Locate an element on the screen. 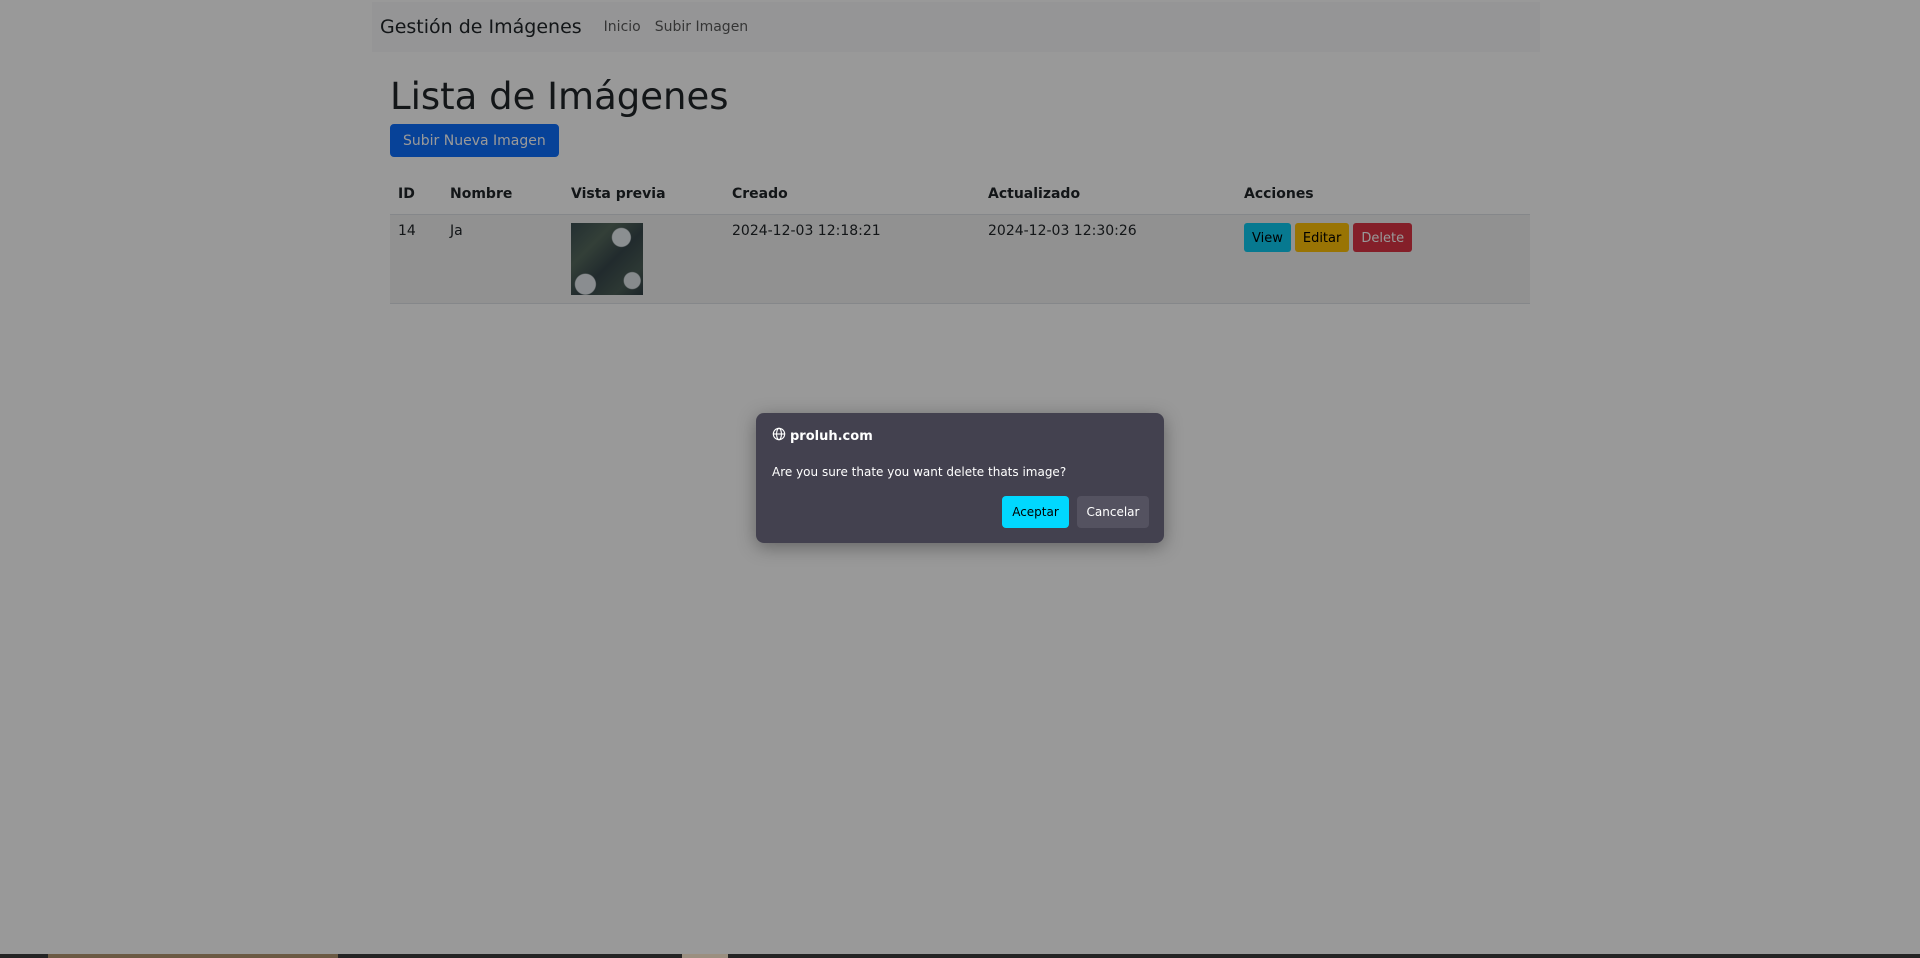 The width and height of the screenshot is (1920, 958). dialog-origin-text: proluh.com is located at coordinates (831, 436).